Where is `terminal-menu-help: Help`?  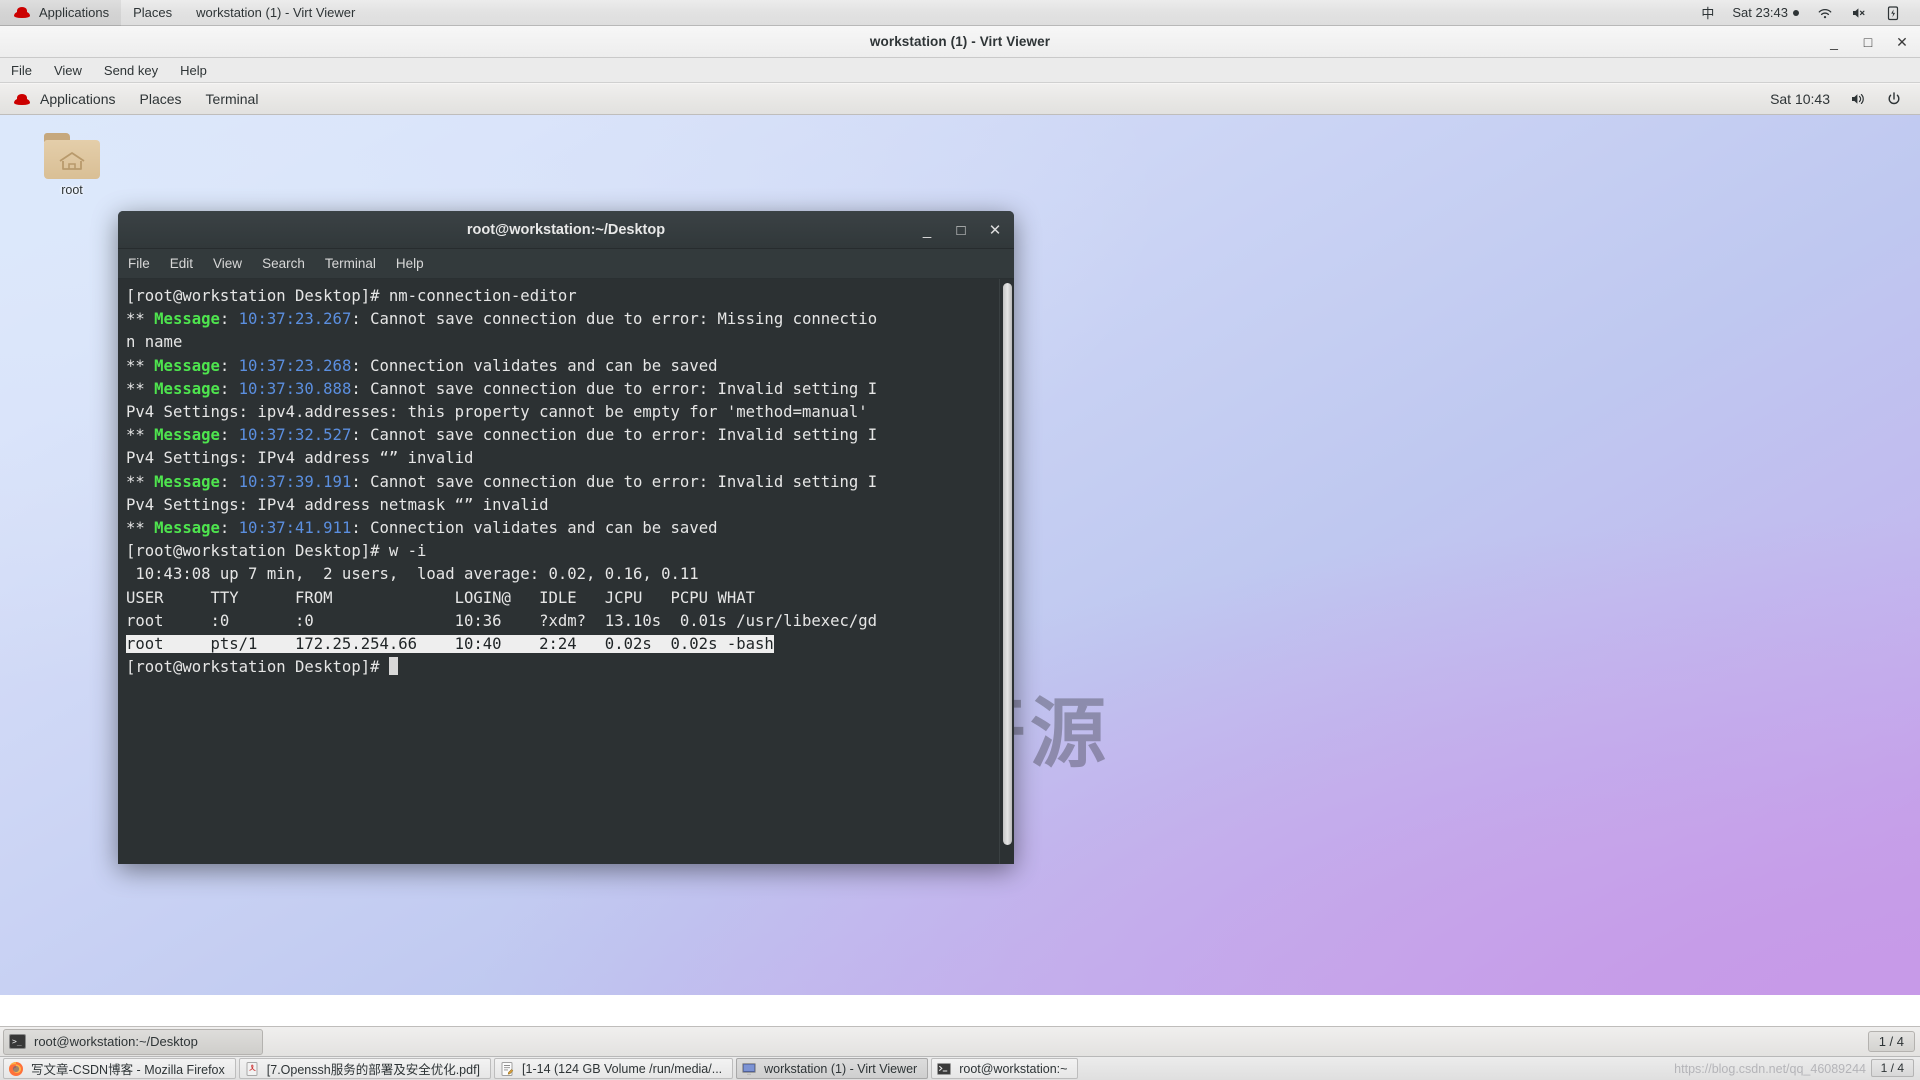 terminal-menu-help: Help is located at coordinates (410, 264).